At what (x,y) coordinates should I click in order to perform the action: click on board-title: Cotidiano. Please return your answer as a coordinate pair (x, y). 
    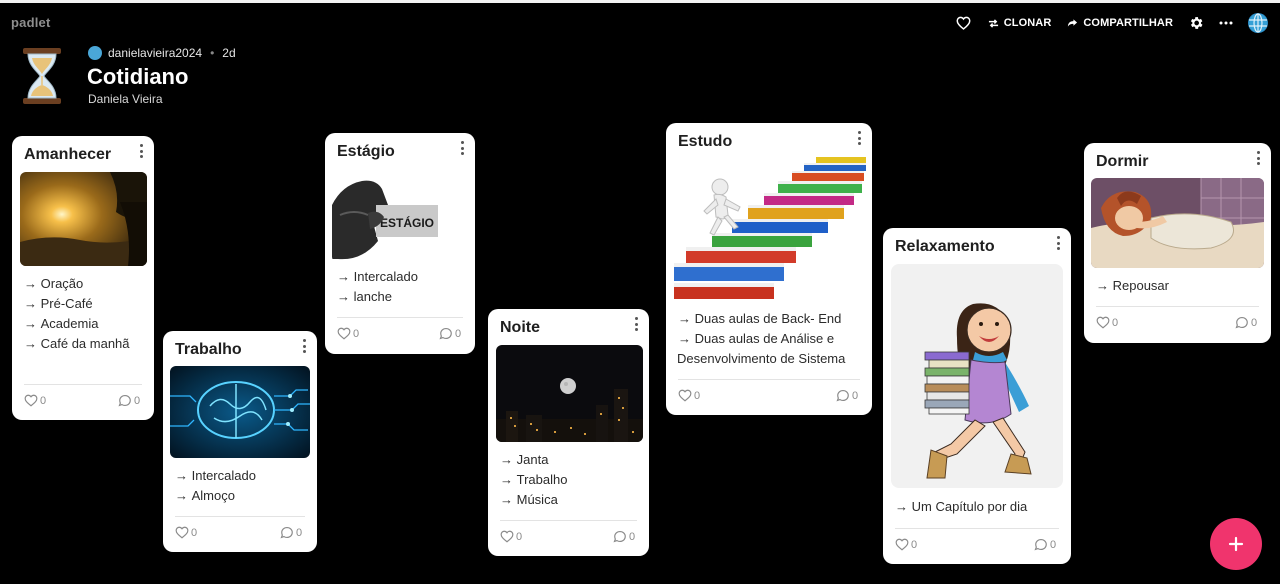
    Looking at the image, I should click on (138, 76).